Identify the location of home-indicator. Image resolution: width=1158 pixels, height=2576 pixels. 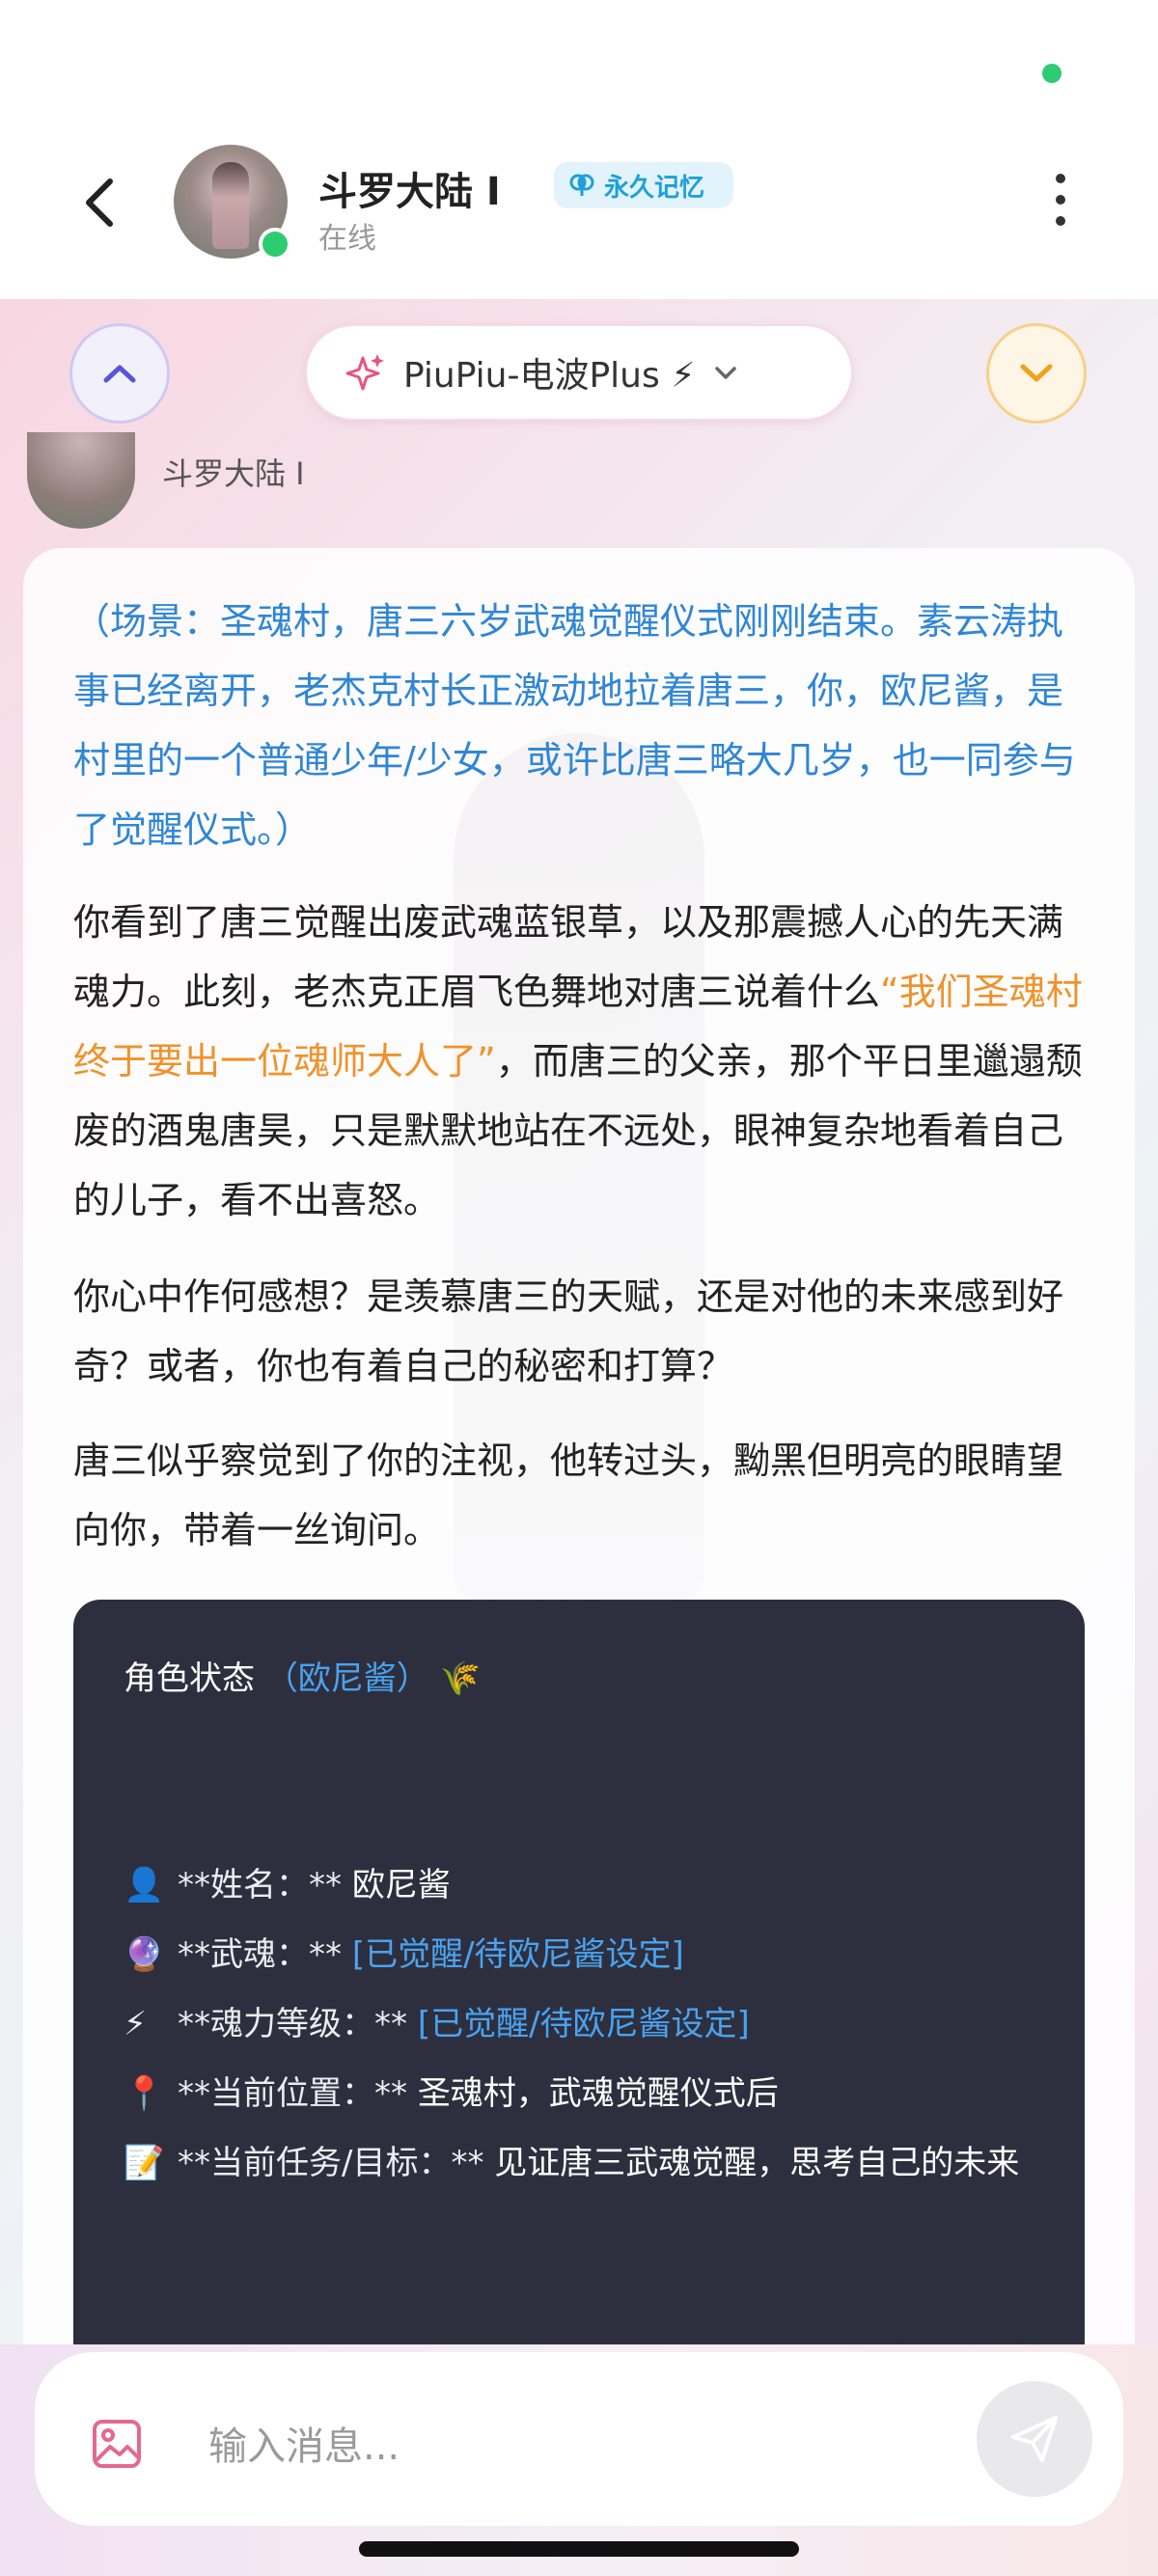
(579, 2549).